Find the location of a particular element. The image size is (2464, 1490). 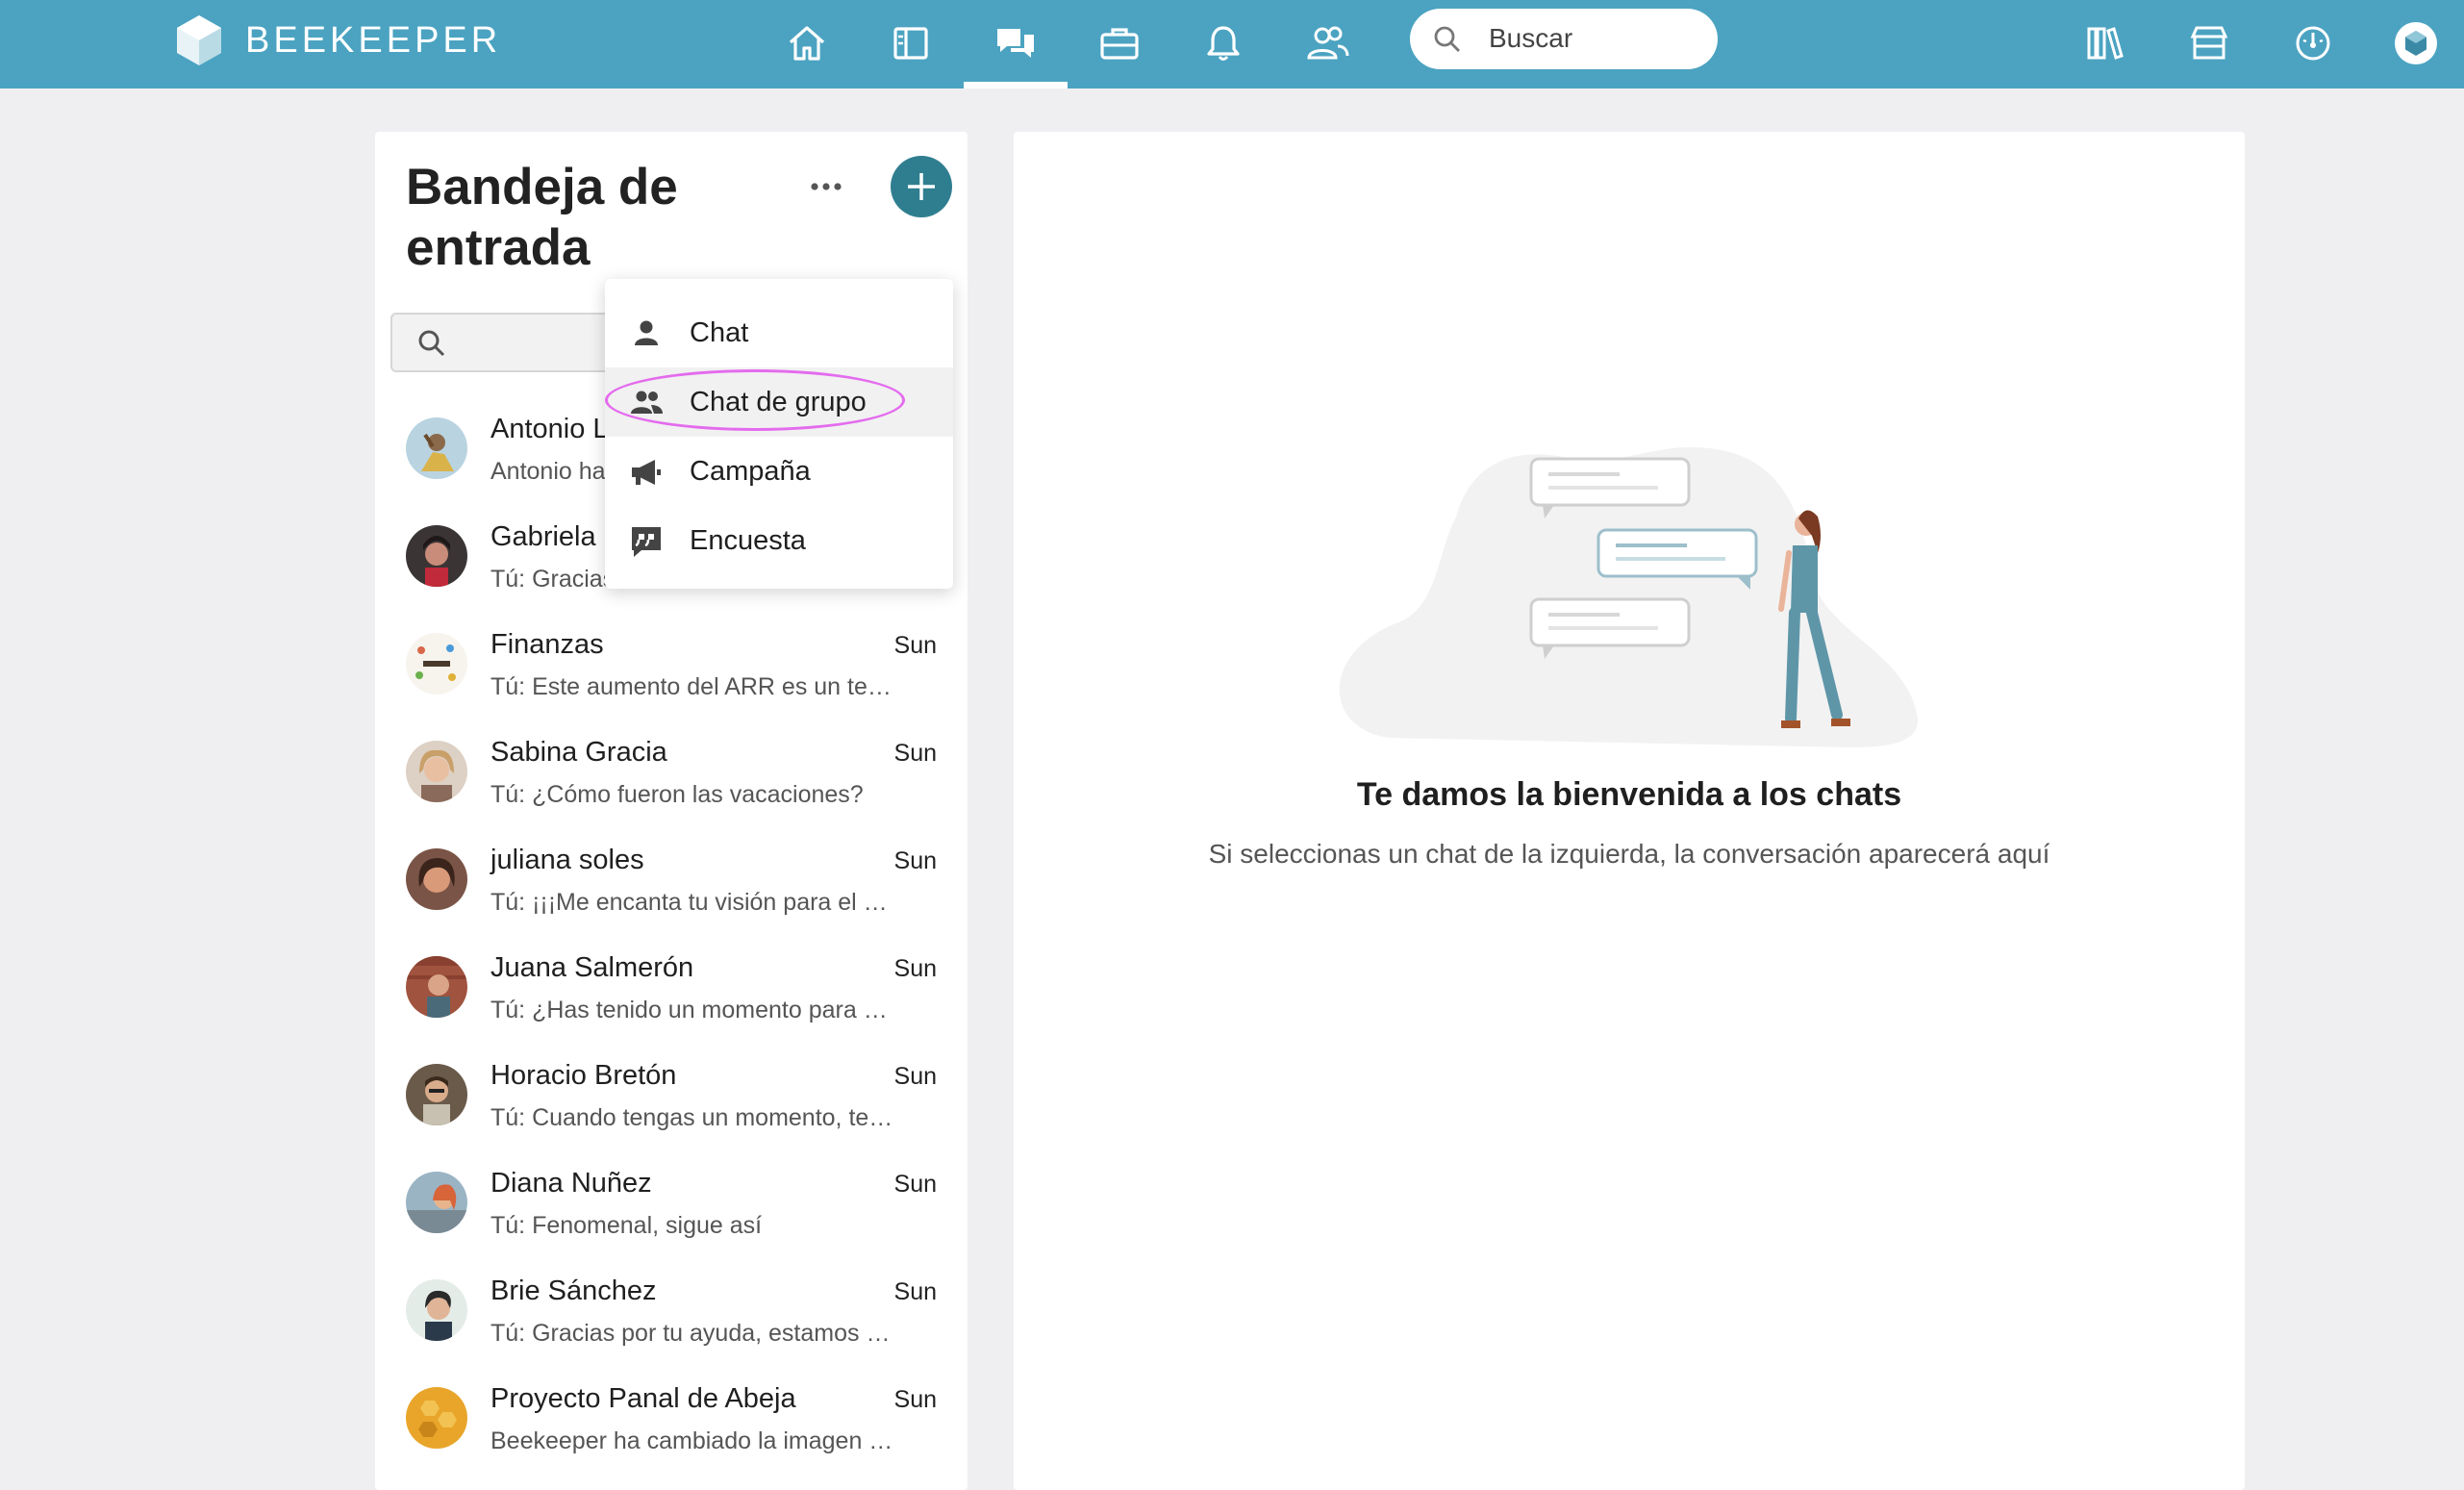

chat-name: Diana Nuñez is located at coordinates (571, 1183).